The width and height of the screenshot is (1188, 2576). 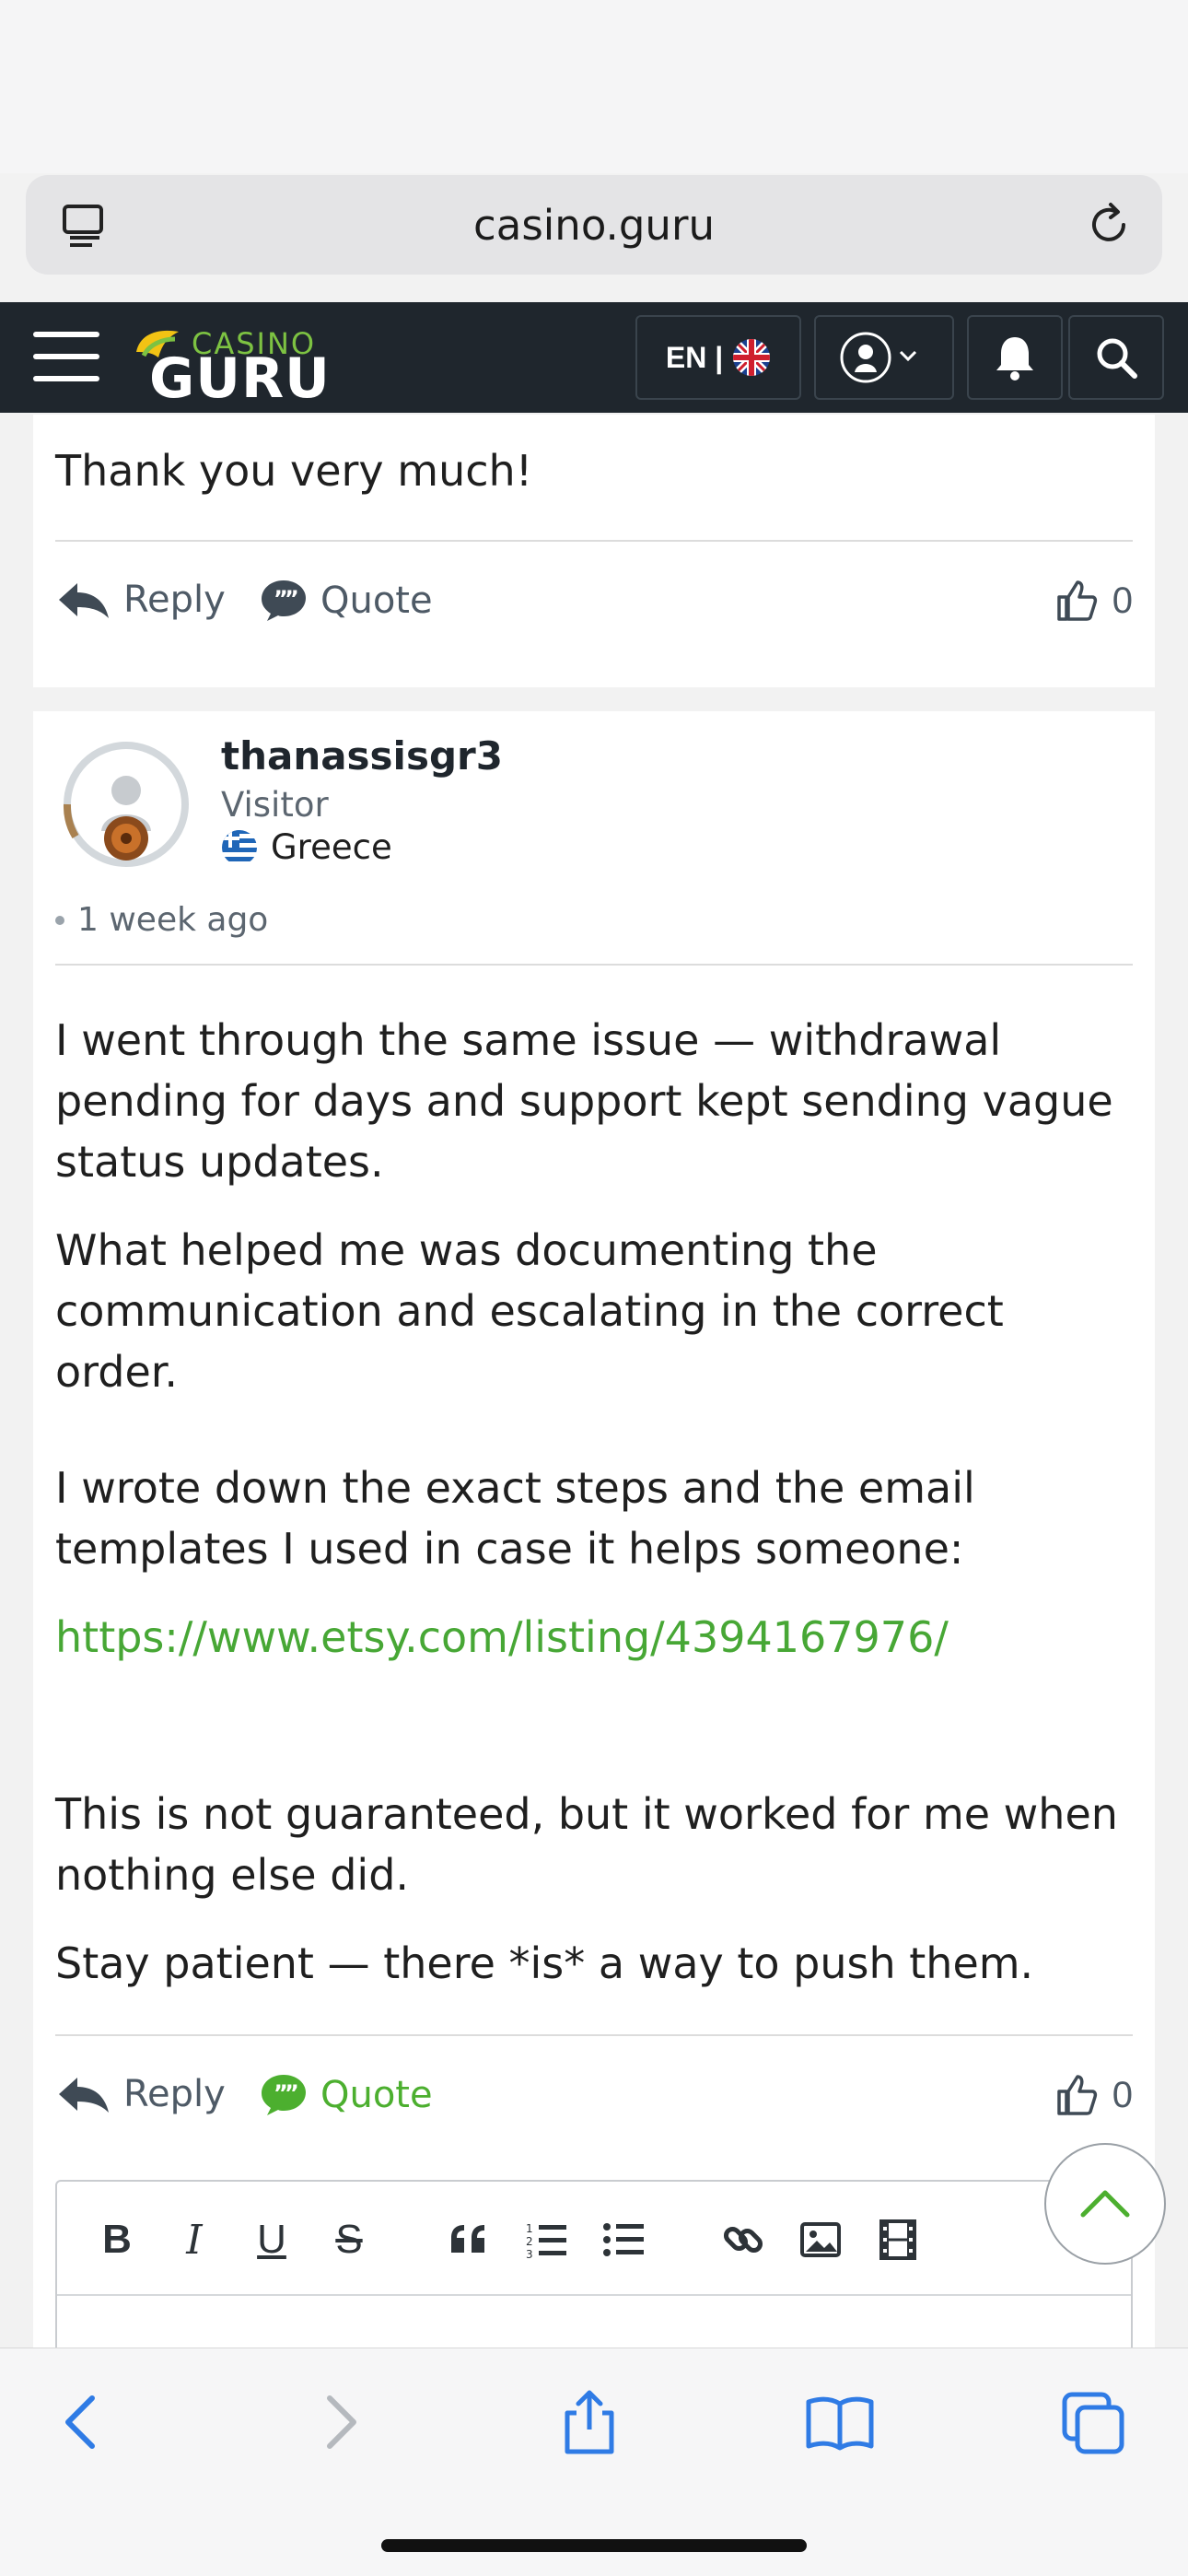 I want to click on reply-editor: B I U S 123, so click(x=594, y=2272).